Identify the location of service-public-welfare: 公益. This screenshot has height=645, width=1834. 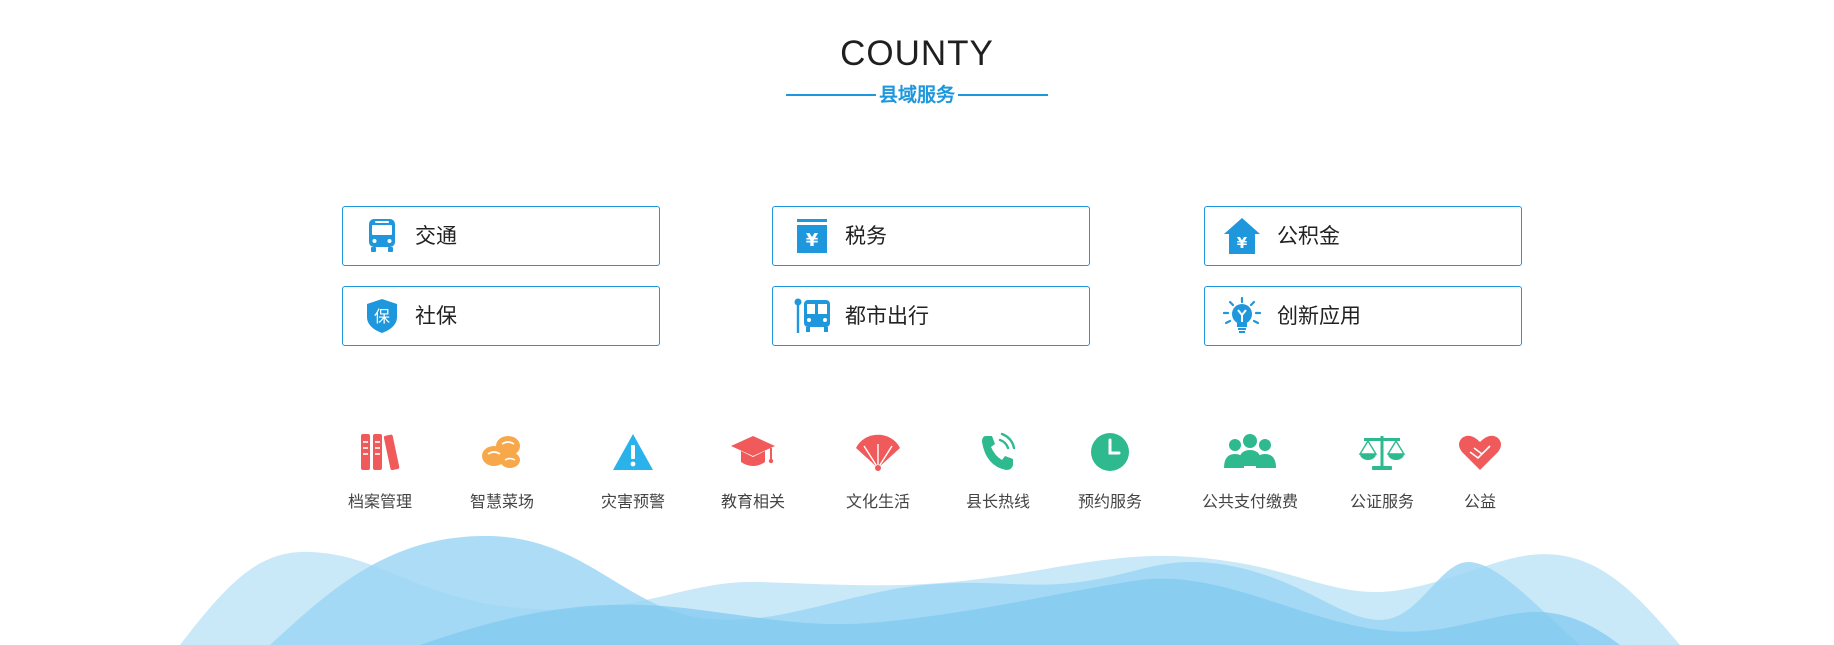
(1480, 471).